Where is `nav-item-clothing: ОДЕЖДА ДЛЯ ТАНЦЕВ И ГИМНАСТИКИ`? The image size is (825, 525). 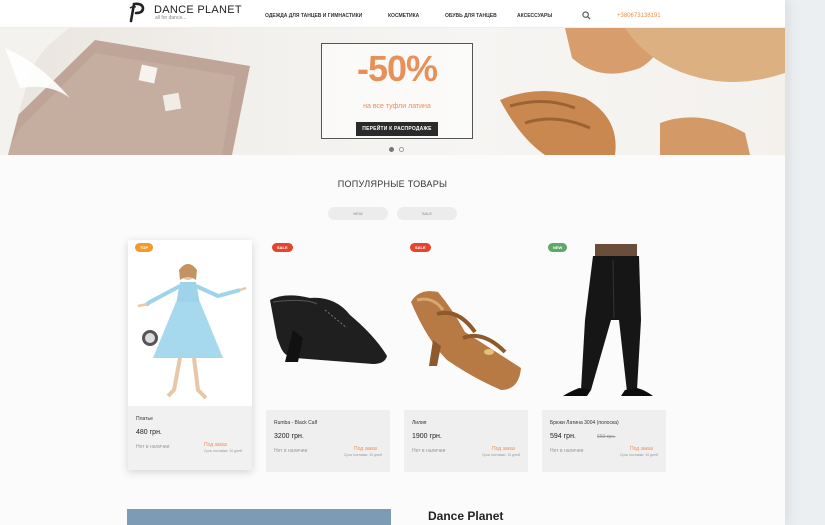
nav-item-clothing: ОДЕЖДА ДЛЯ ТАНЦЕВ И ГИМНАСТИКИ is located at coordinates (313, 16).